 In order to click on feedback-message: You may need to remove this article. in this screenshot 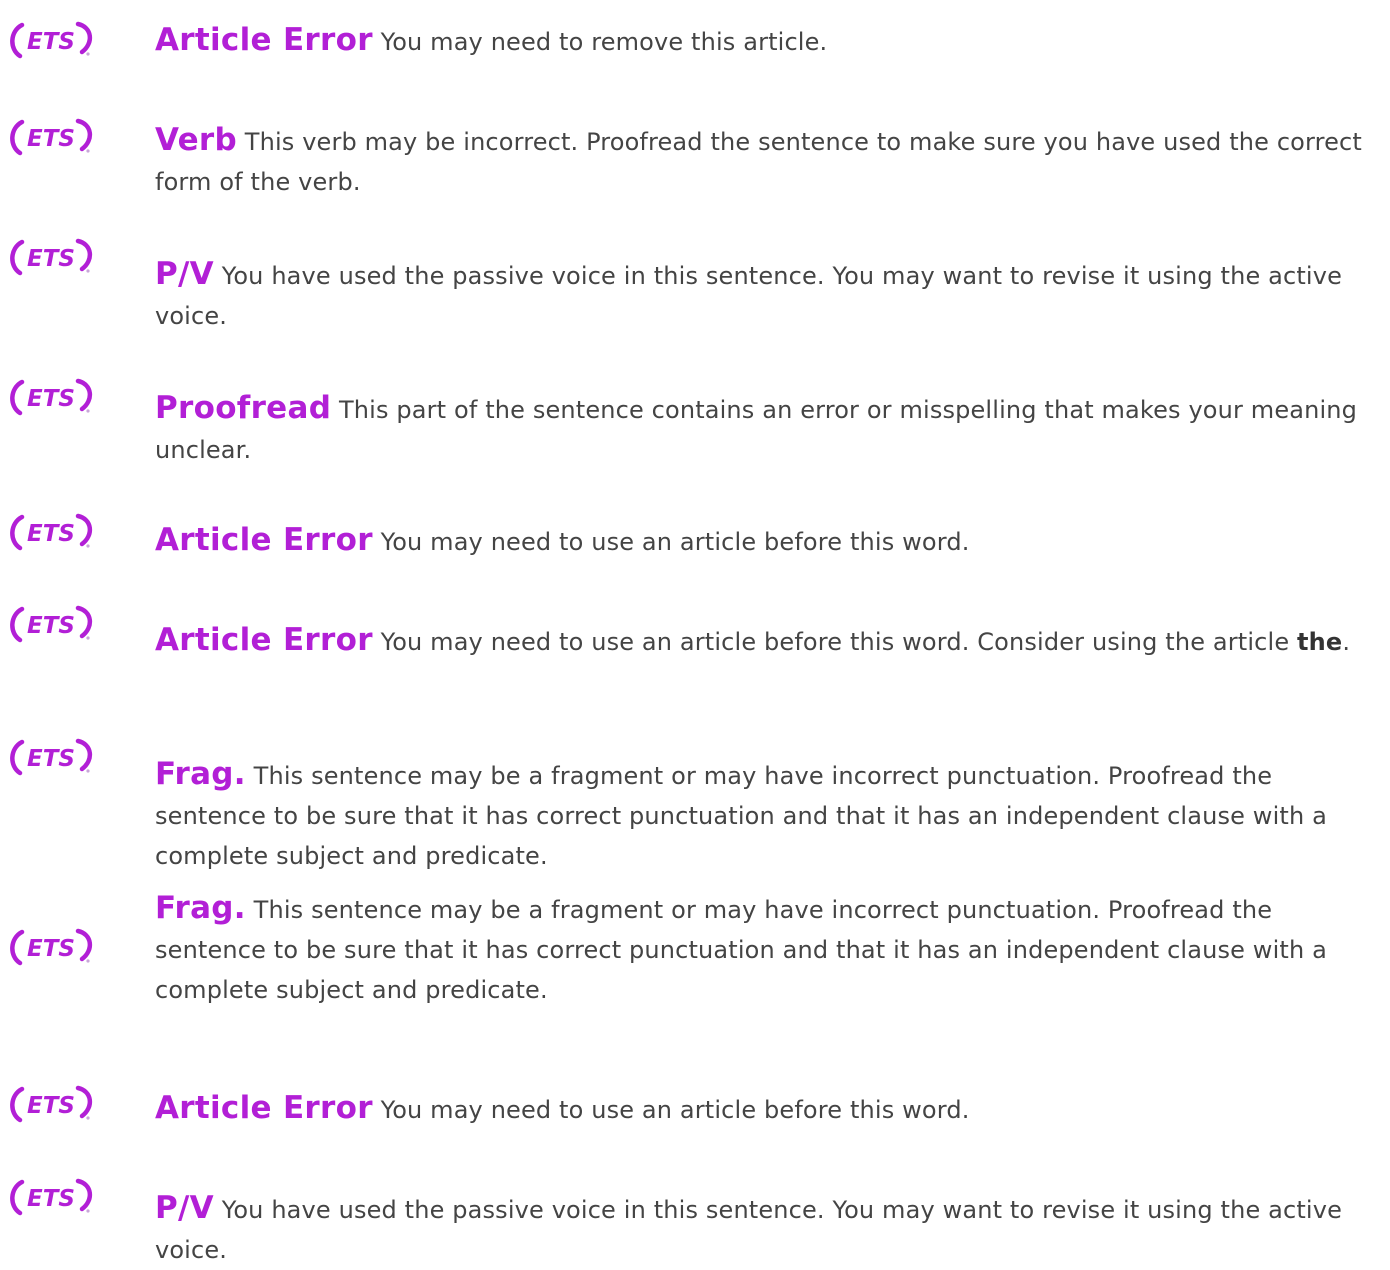, I will do `click(604, 42)`.